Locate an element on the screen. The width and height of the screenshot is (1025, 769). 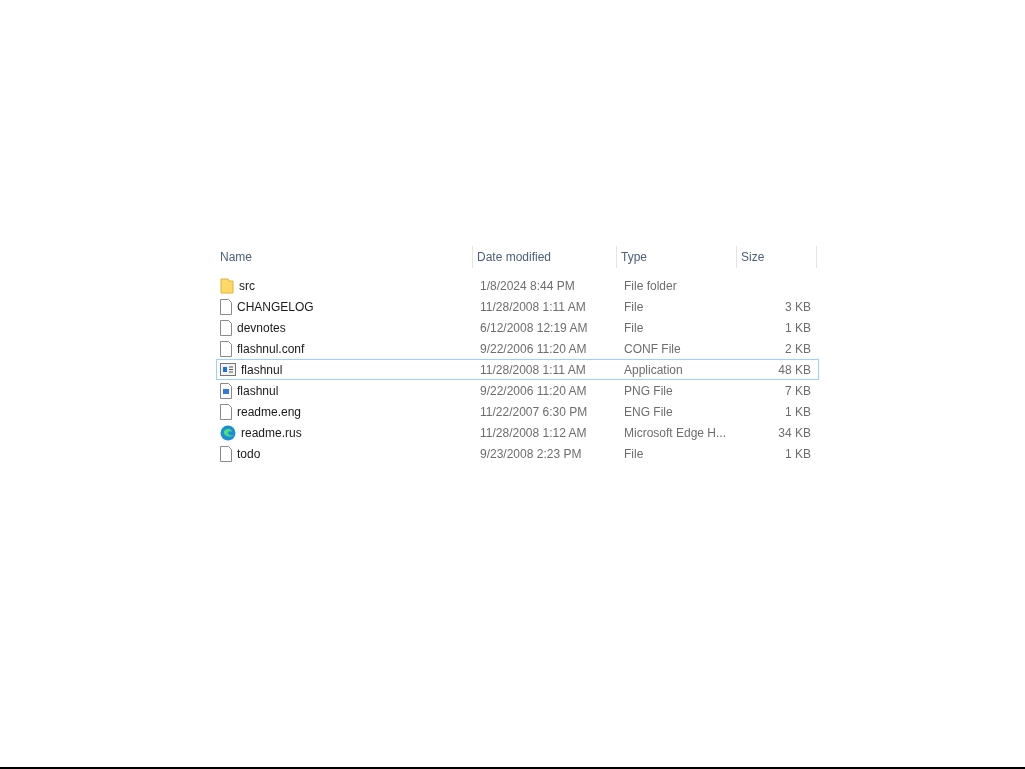
size-cell-text: 7 KB is located at coordinates (798, 391).